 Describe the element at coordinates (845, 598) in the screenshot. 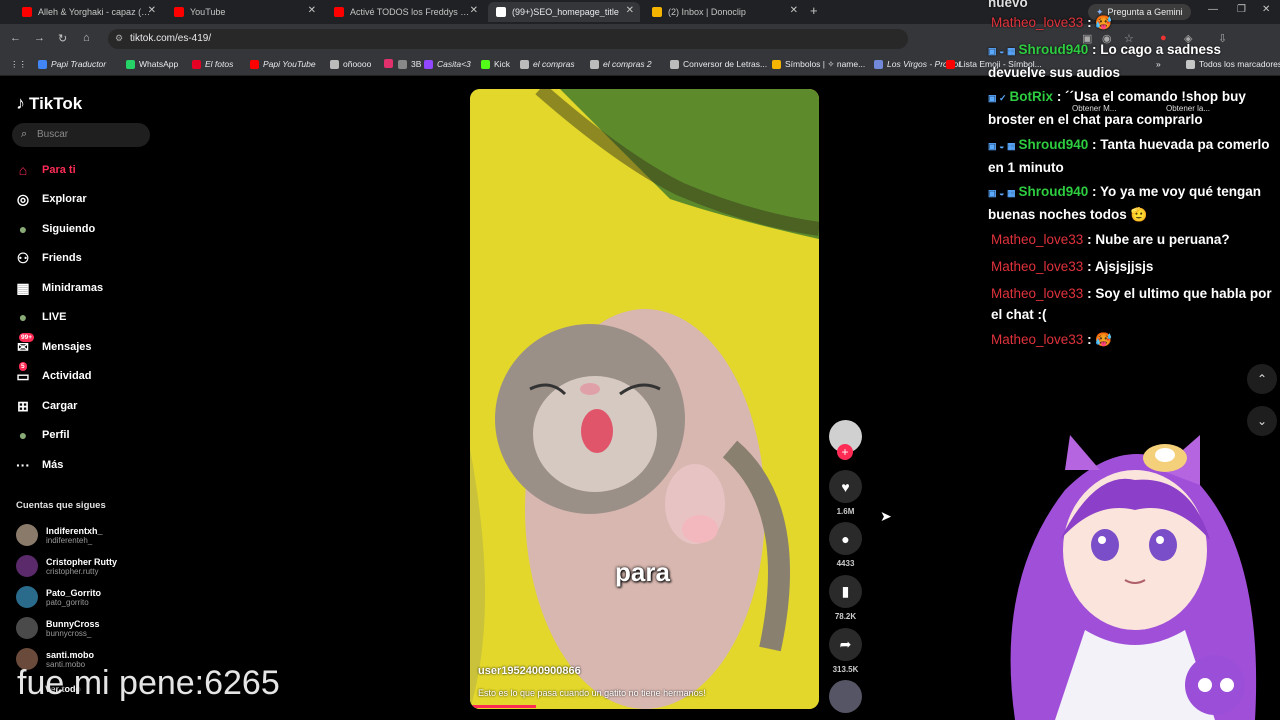

I see `save-button: ▮ 78.2K` at that location.